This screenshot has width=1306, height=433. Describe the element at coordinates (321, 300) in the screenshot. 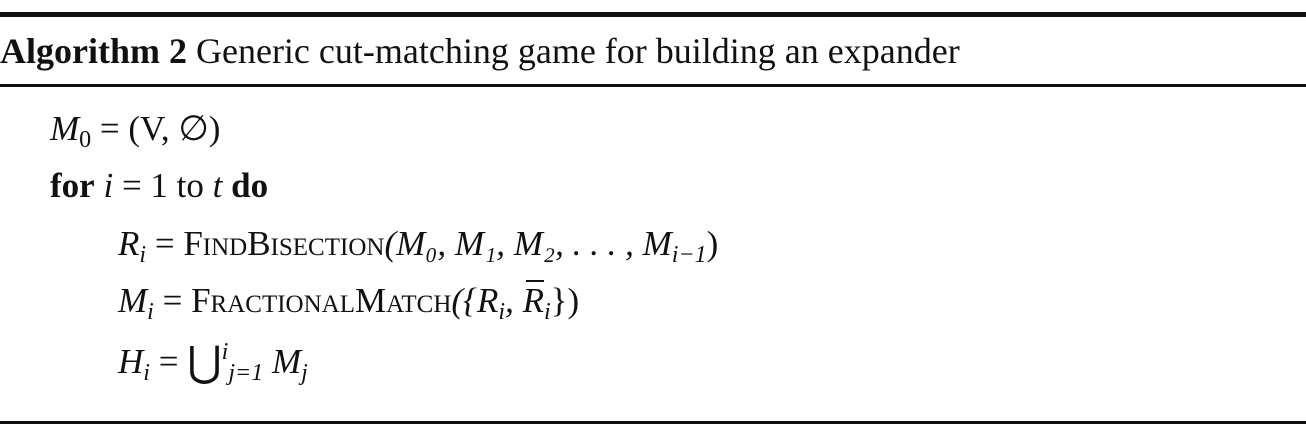

I see `fractional-match-function: FractionalMatch` at that location.